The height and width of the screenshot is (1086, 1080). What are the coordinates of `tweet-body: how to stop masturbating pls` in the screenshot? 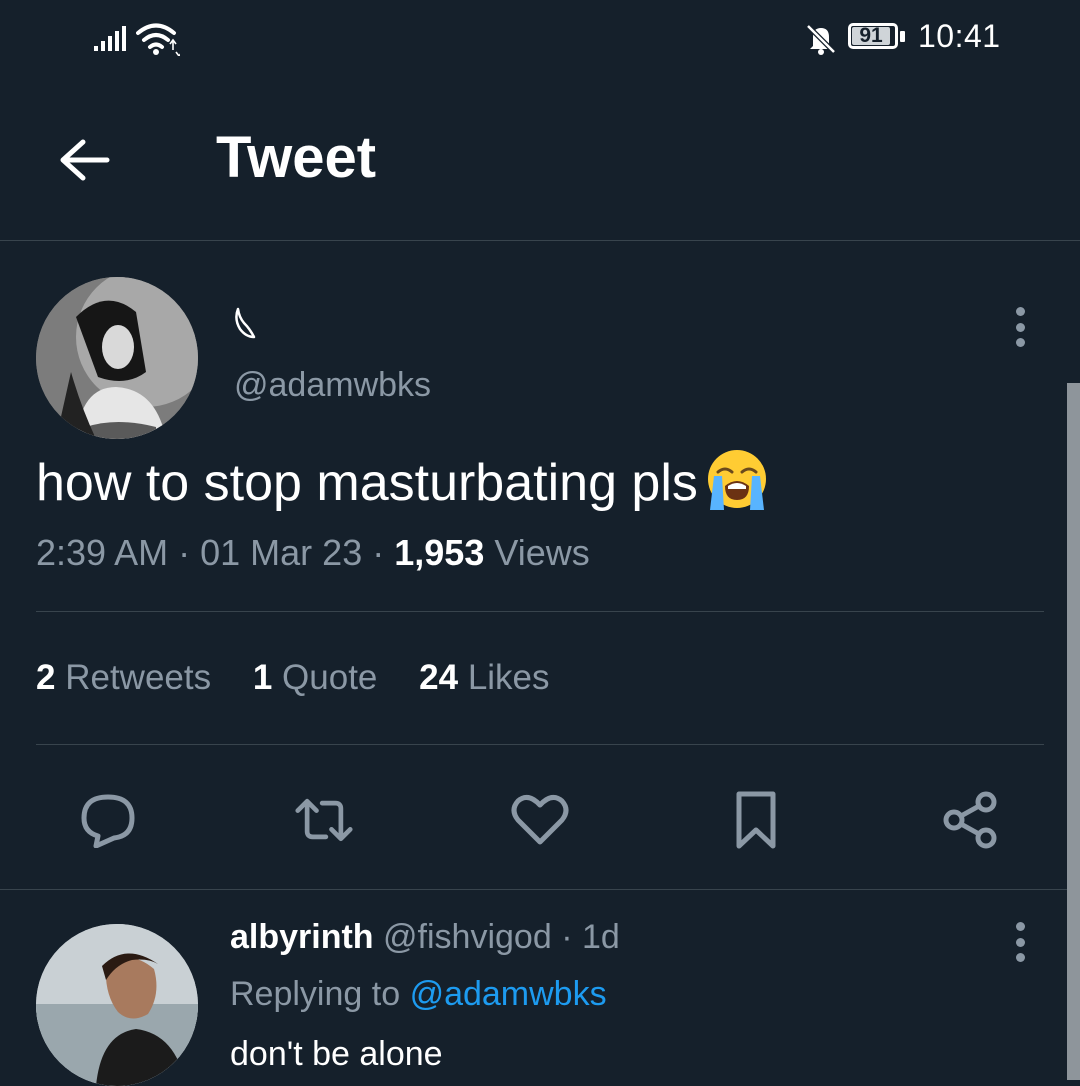 It's located at (367, 483).